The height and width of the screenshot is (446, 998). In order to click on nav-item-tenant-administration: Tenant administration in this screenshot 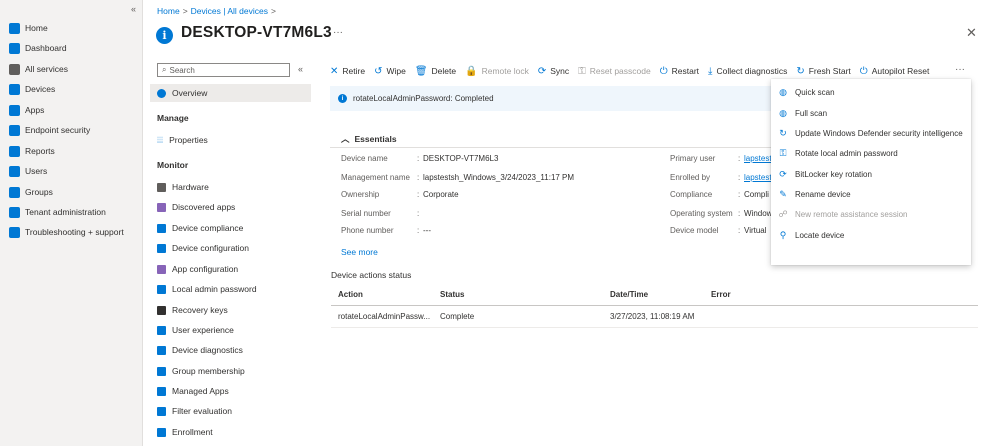, I will do `click(57, 212)`.